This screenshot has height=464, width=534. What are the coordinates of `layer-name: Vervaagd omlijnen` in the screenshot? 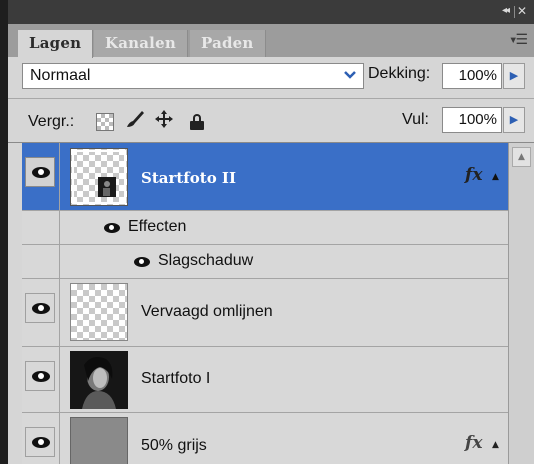 It's located at (207, 312).